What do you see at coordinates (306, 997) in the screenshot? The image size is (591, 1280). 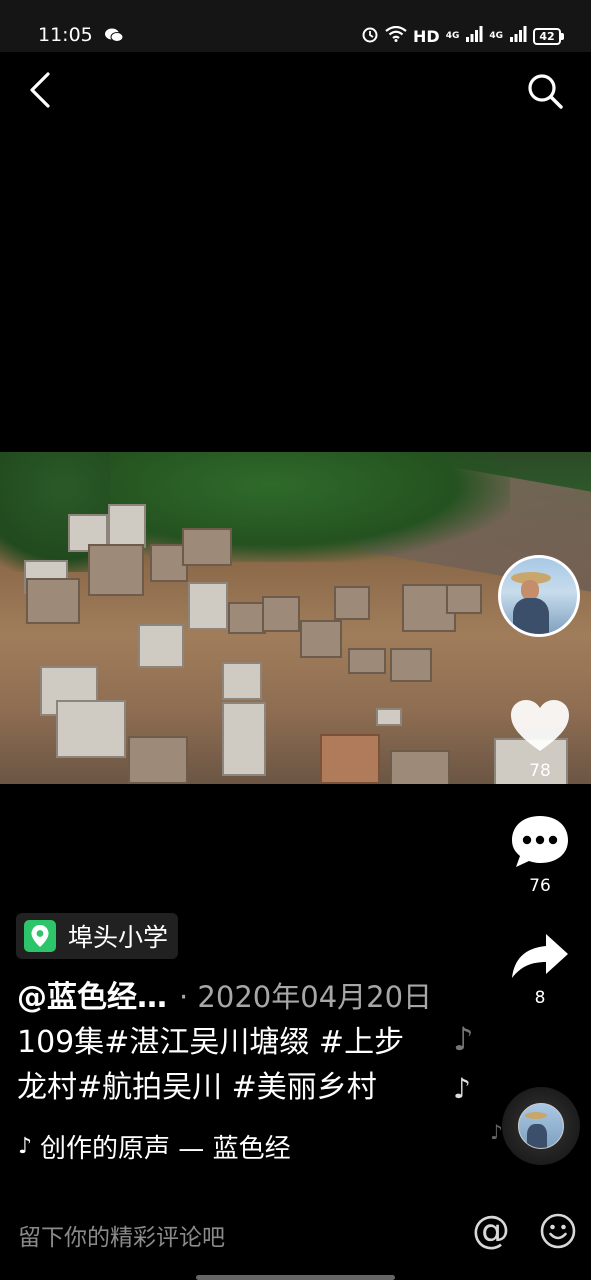 I see `post-date: · 2020年04月20日` at bounding box center [306, 997].